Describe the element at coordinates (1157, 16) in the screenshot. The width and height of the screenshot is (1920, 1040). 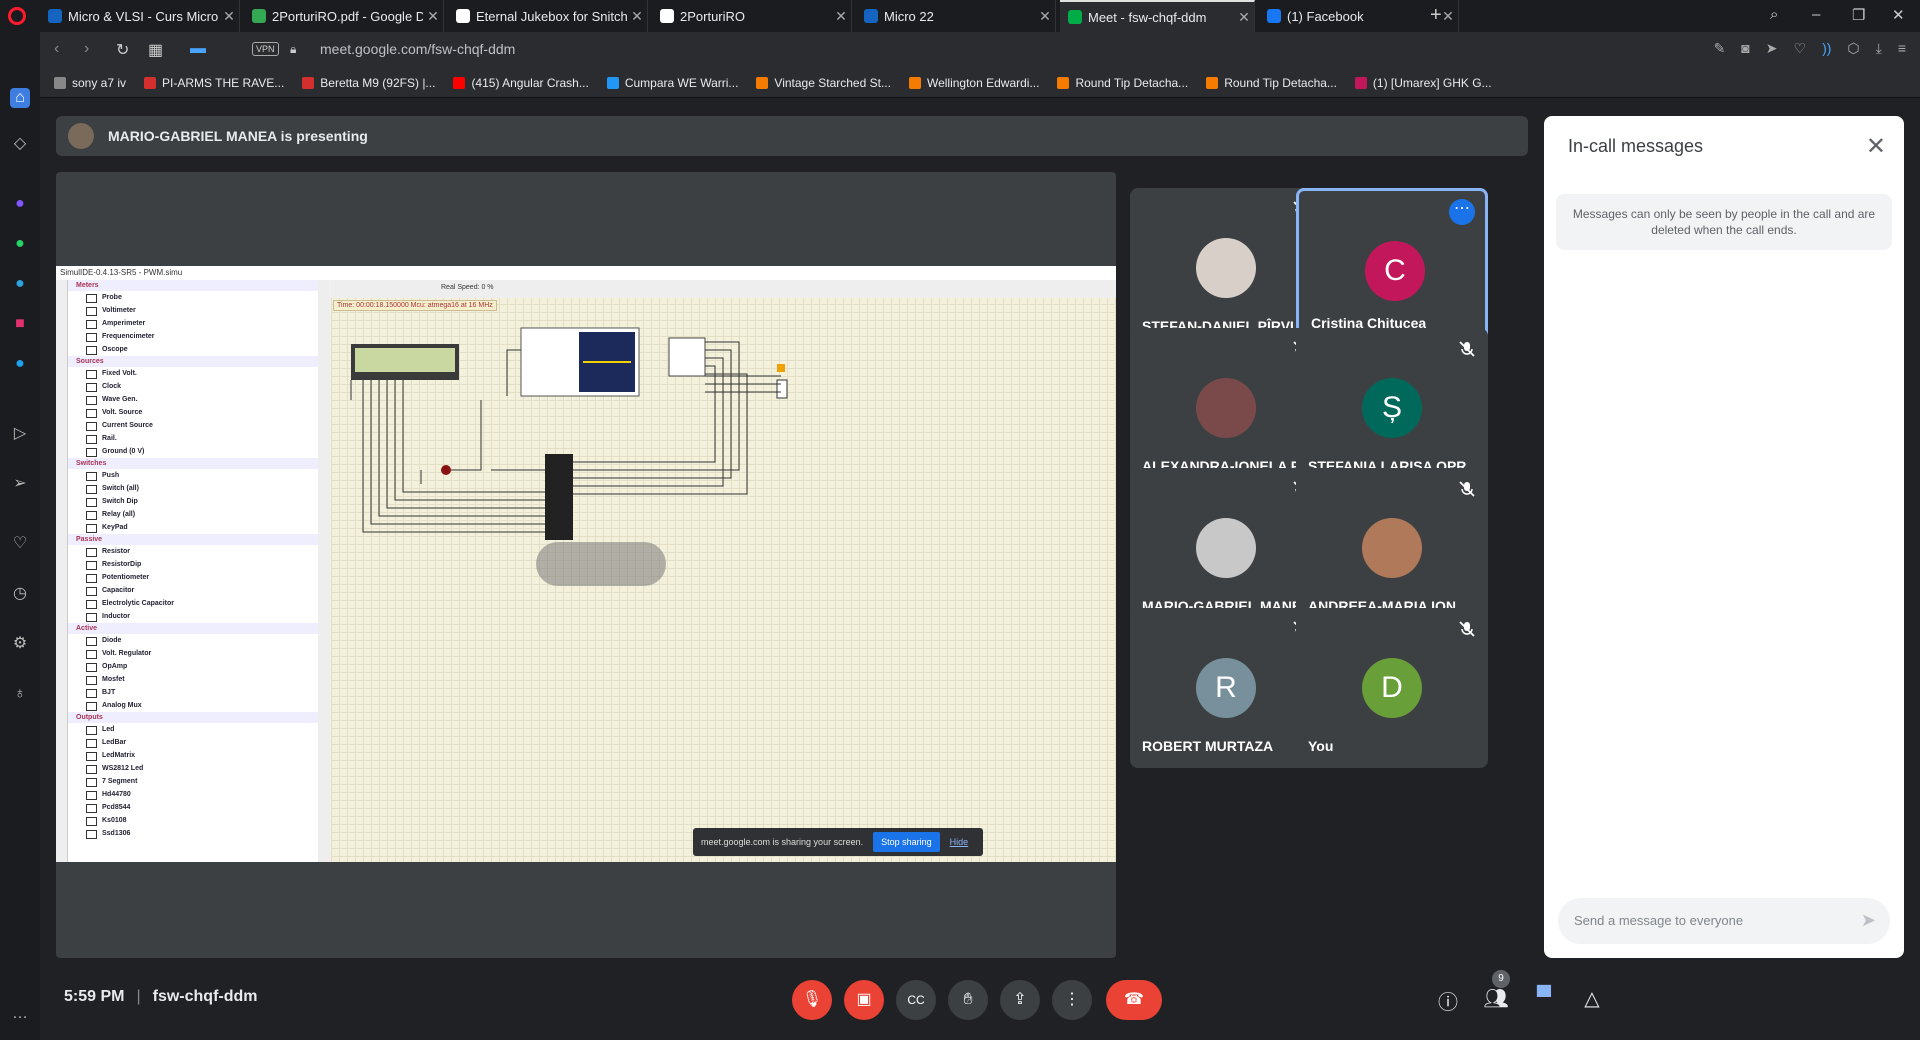
I see `browser-tab: Meet - fsw-chqf-ddm ✕` at that location.